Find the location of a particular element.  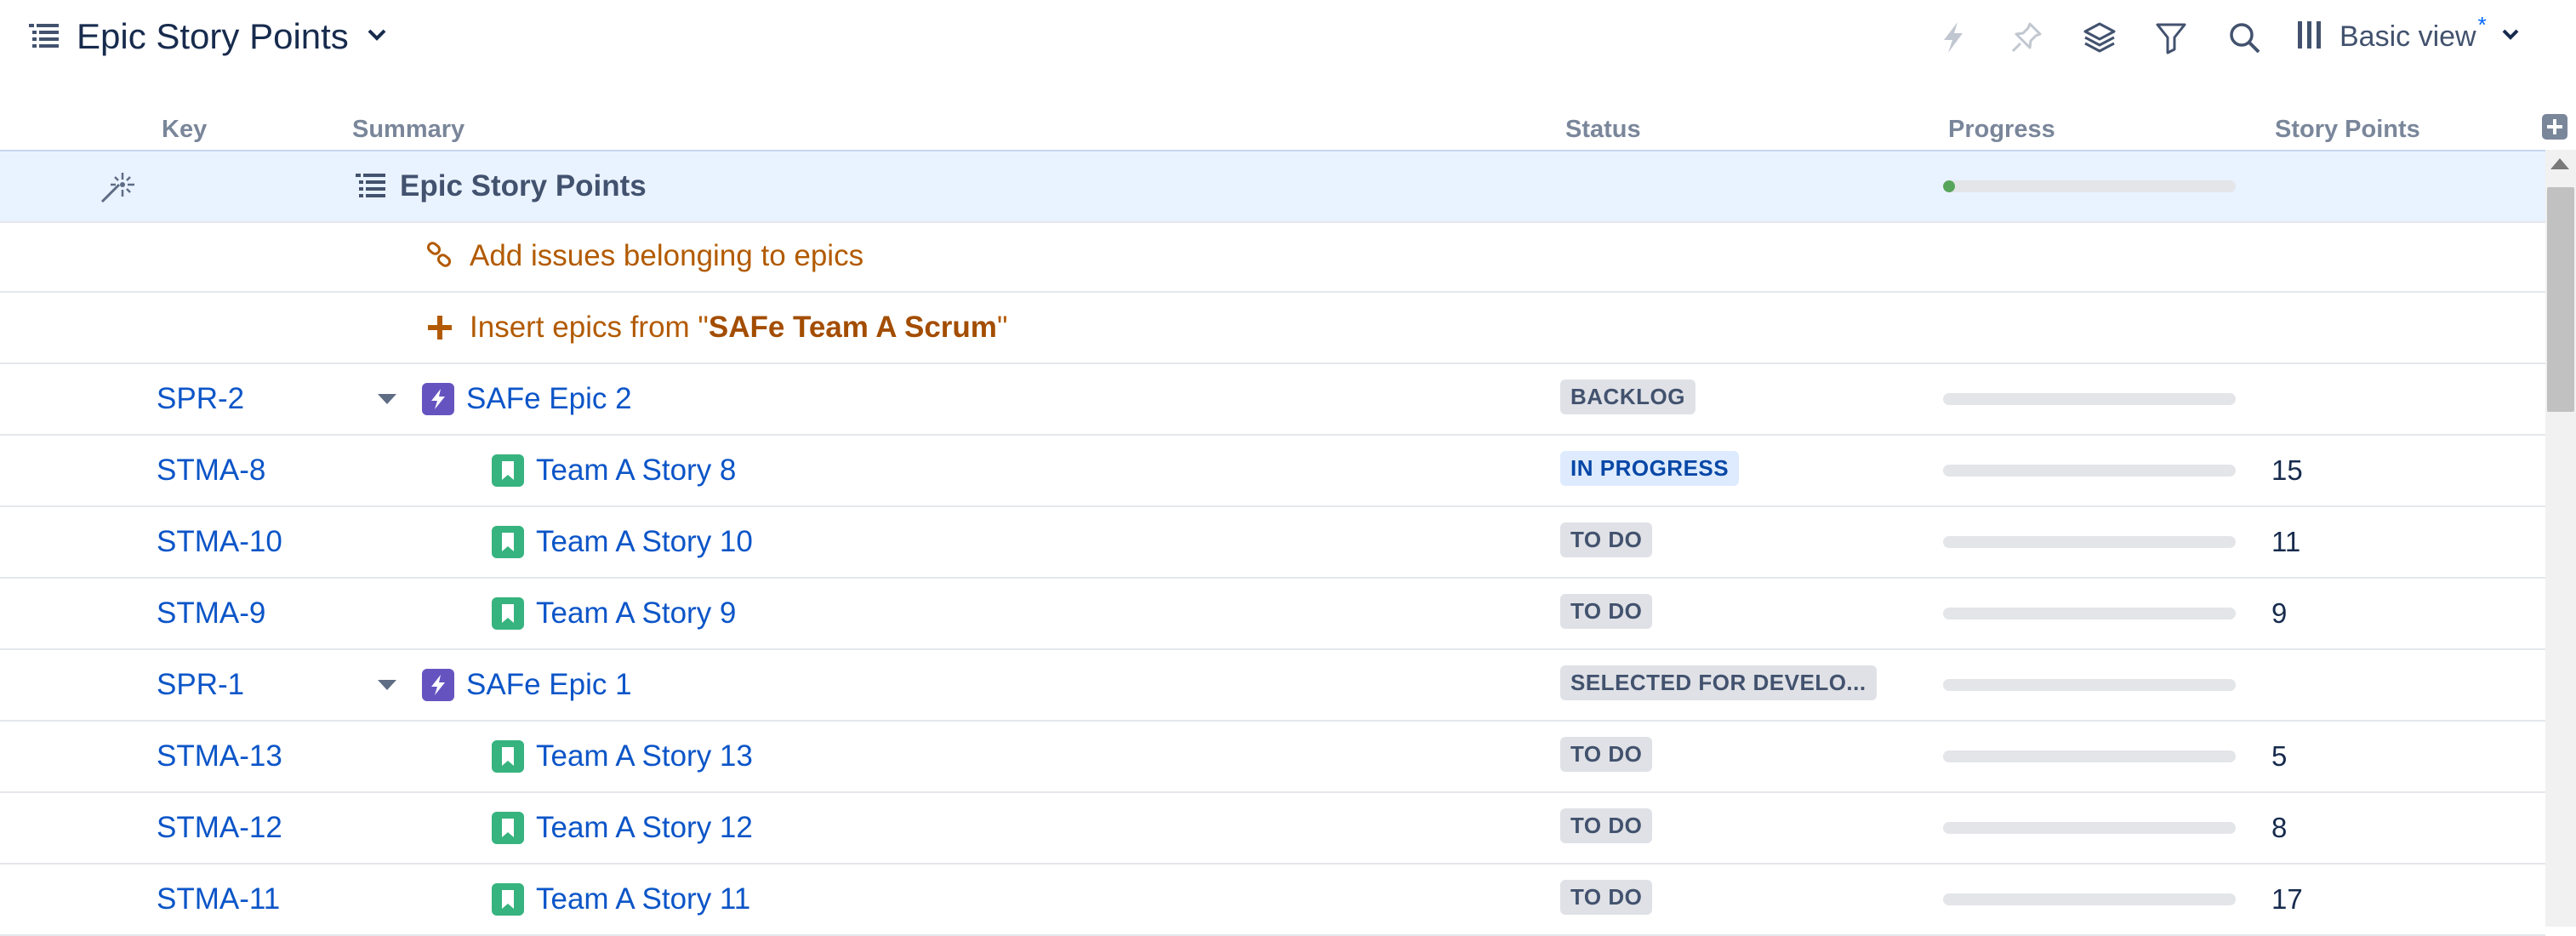

structure-title-menu: Epic Story Points is located at coordinates (208, 37).